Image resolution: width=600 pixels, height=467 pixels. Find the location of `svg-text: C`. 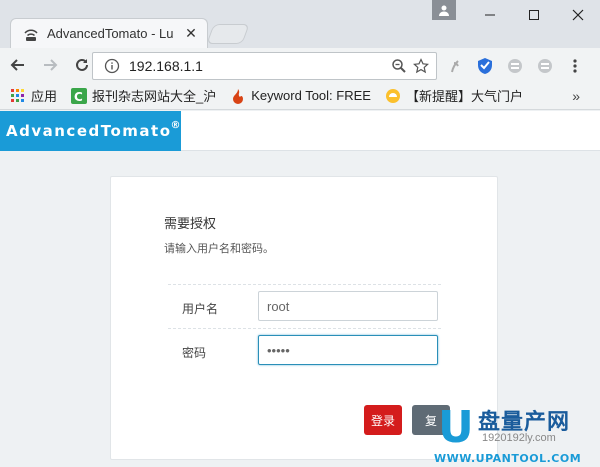

svg-text: C is located at coordinates (78, 97).